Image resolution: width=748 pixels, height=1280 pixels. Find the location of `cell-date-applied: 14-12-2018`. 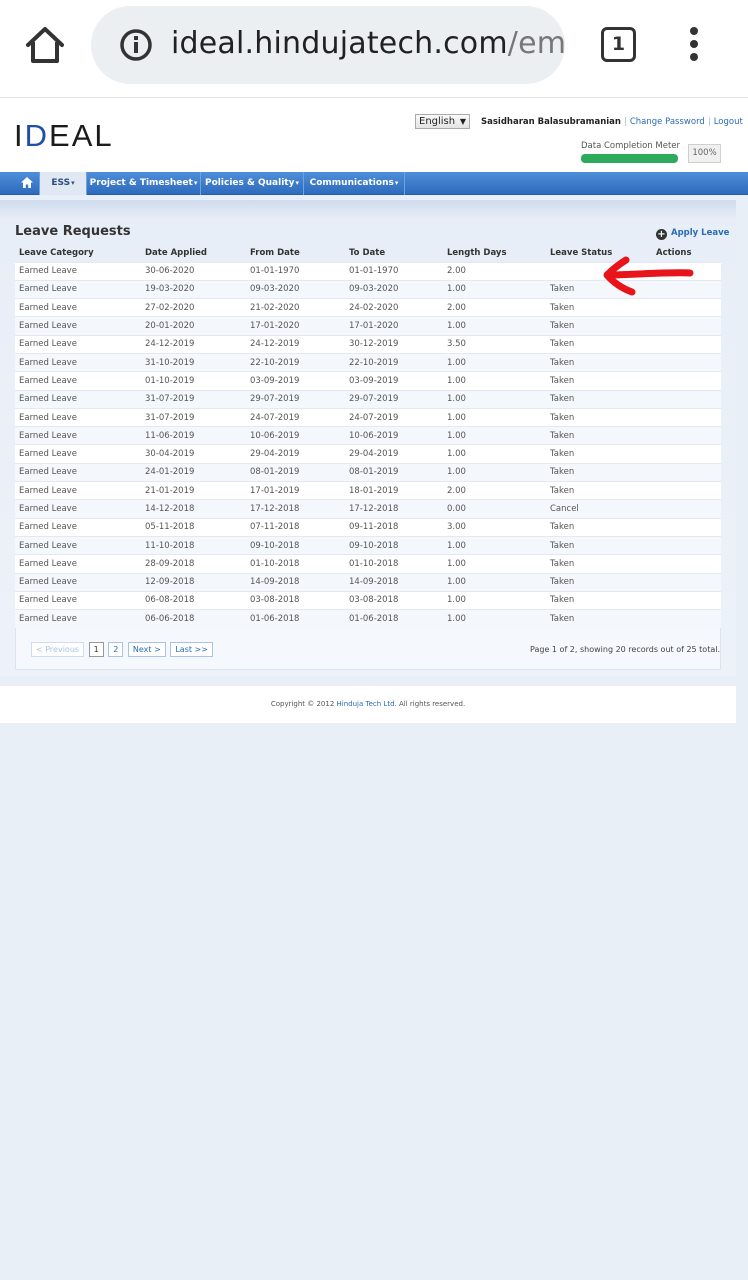

cell-date-applied: 14-12-2018 is located at coordinates (193, 509).